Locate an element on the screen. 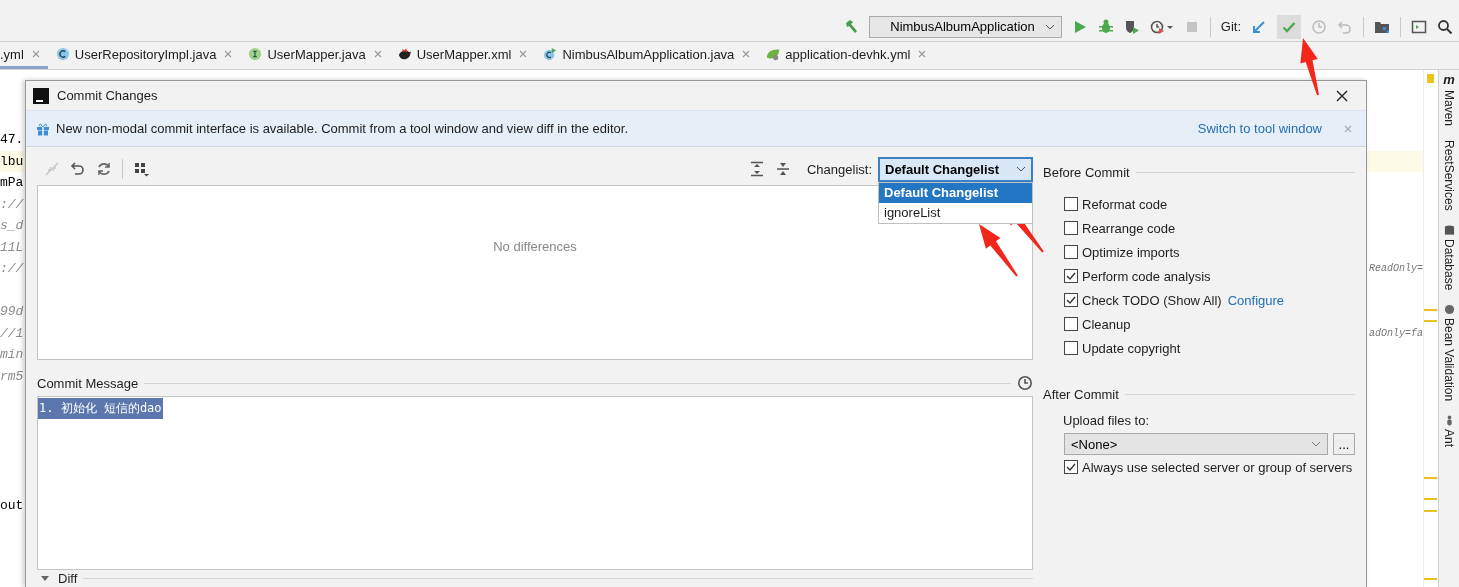 The width and height of the screenshot is (1459, 587). section-title: Commit Message is located at coordinates (88, 383).